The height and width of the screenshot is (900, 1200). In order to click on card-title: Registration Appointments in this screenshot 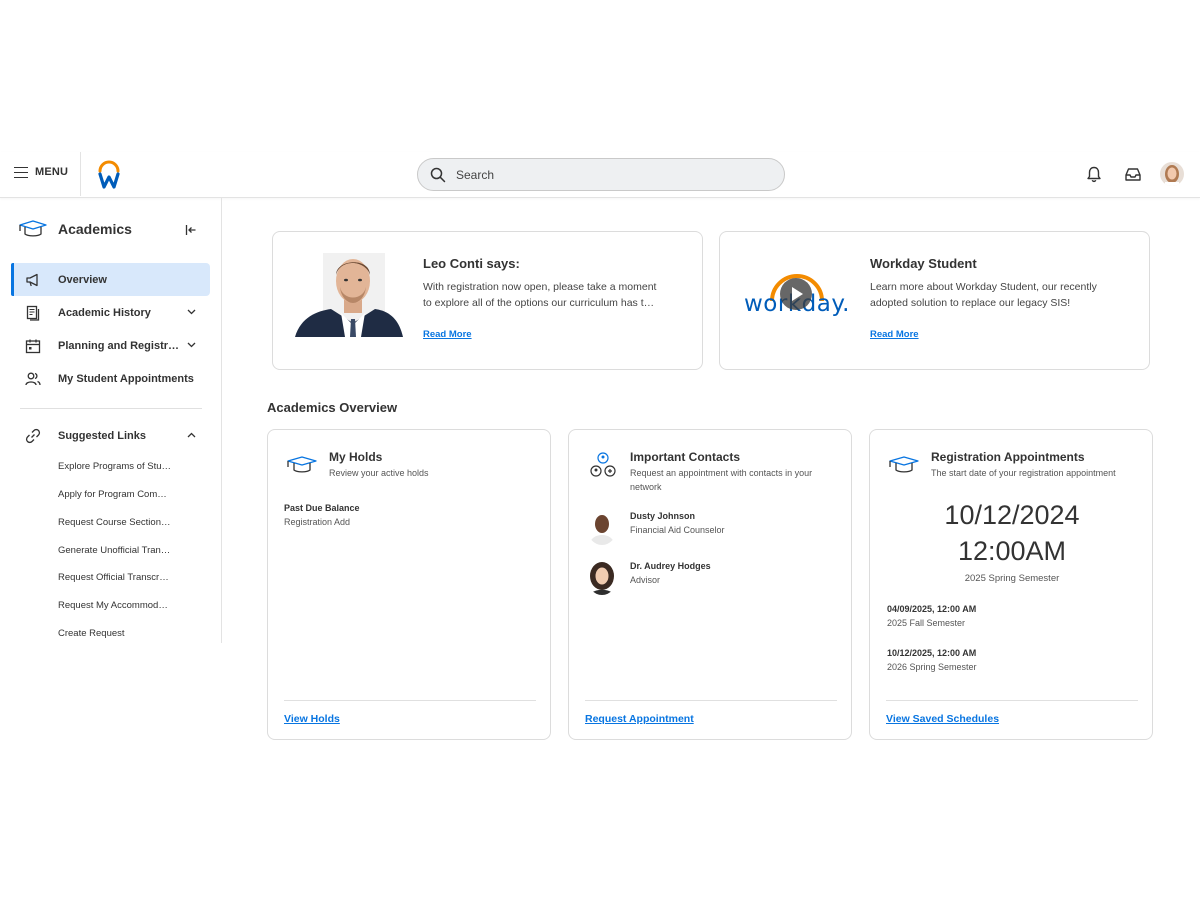, I will do `click(1008, 457)`.